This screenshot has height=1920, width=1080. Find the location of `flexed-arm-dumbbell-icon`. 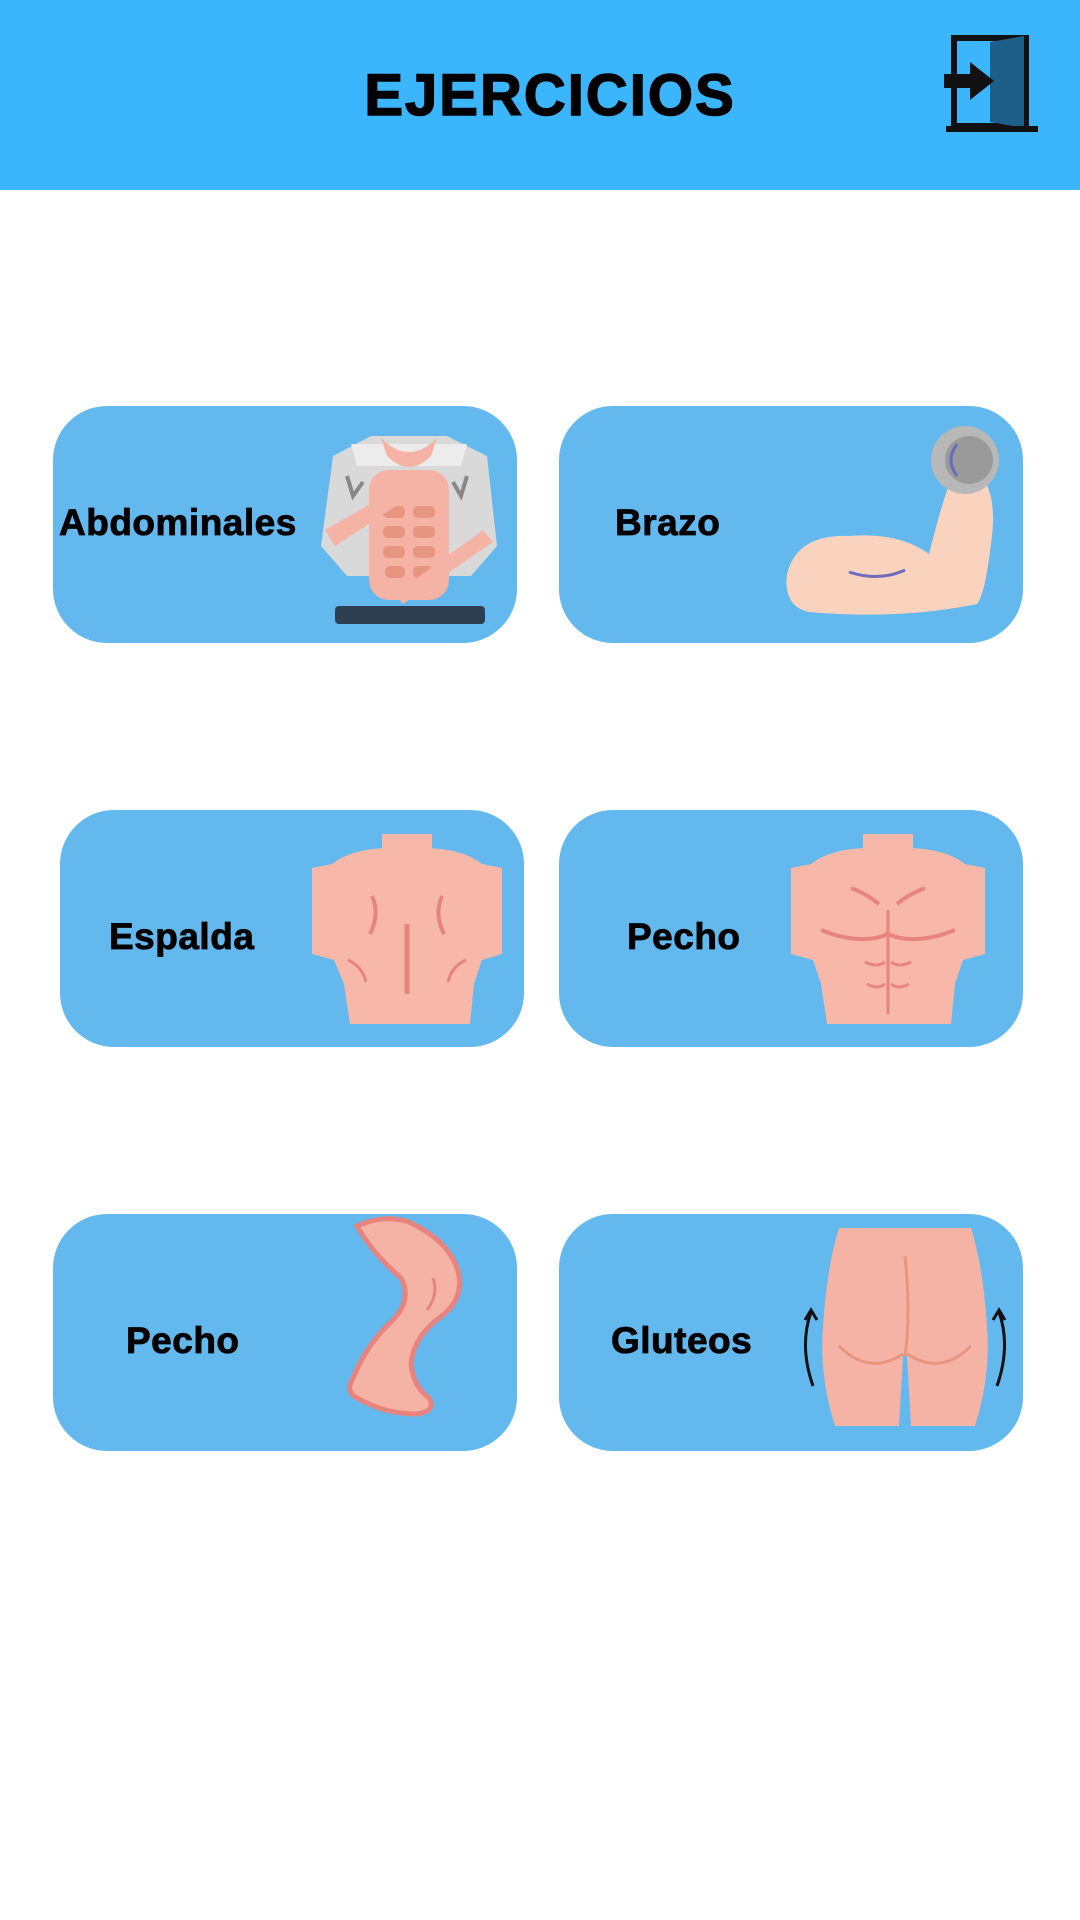

flexed-arm-dumbbell-icon is located at coordinates (892, 520).